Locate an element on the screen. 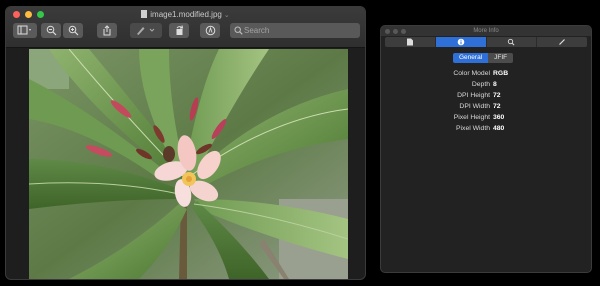  property-value: 480 is located at coordinates (499, 128).